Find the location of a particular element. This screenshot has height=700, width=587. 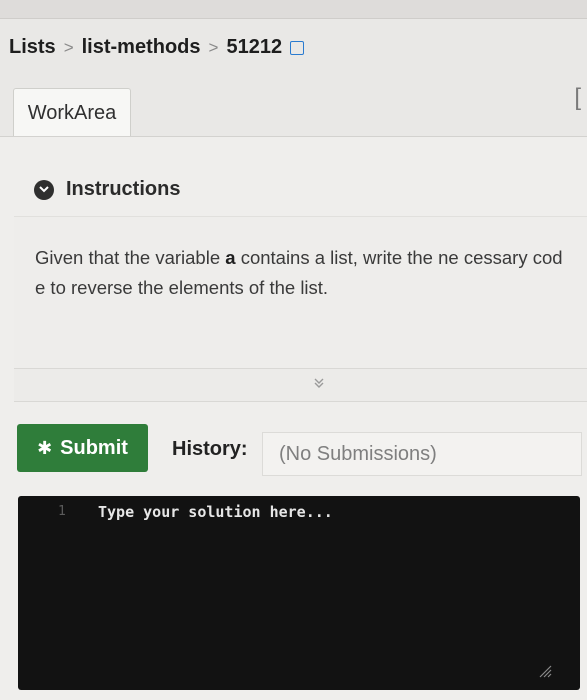

instructions-header: Instructions is located at coordinates (107, 189).